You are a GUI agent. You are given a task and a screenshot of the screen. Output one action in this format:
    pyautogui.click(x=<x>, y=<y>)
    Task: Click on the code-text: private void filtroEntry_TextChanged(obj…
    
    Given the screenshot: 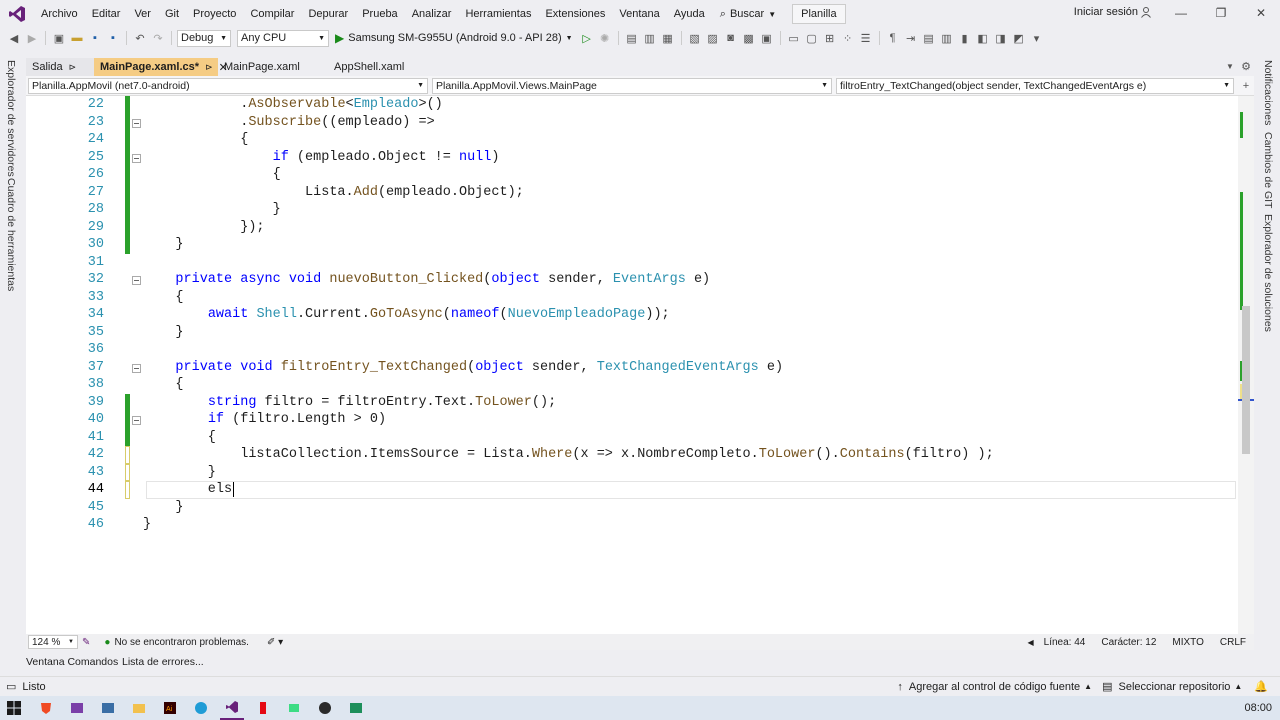 What is the action you would take?
    pyautogui.click(x=463, y=368)
    